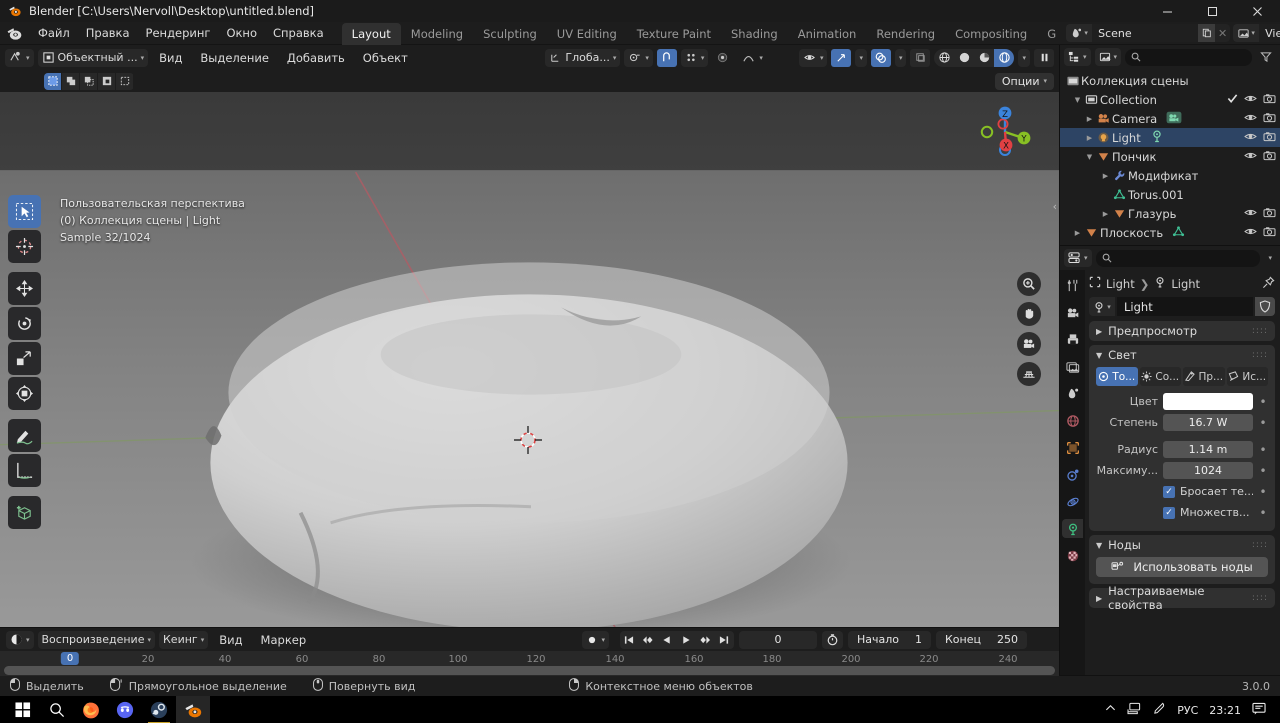  What do you see at coordinates (595, 639) in the screenshot?
I see `auto-keying-toggle: ▾` at bounding box center [595, 639].